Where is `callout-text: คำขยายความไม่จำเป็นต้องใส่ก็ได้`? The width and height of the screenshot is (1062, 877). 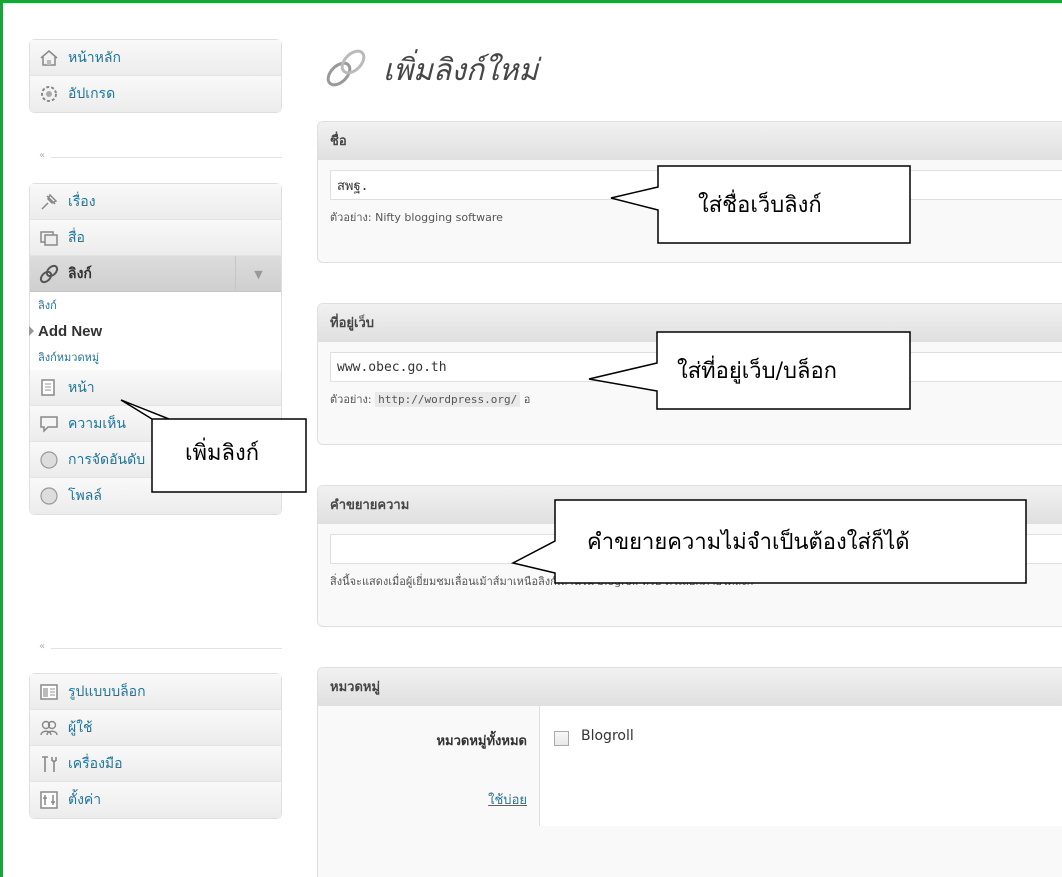
callout-text: คำขยายความไม่จำเป็นต้องใส่ก็ได้ is located at coordinates (748, 542).